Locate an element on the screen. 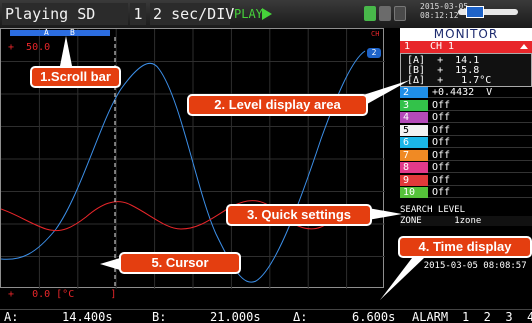 The image size is (532, 323). callout-scroll-bar: 1.Scroll bar is located at coordinates (75, 77).